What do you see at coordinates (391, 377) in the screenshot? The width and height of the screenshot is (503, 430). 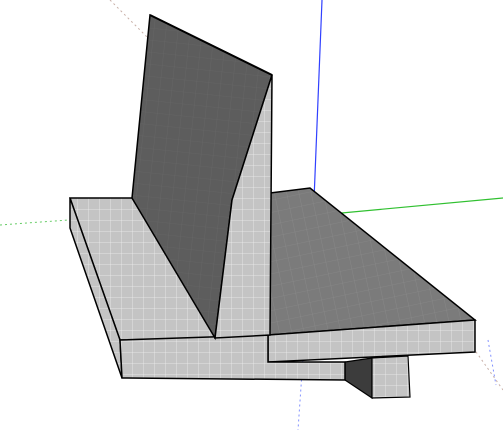 I see `stem-front-face` at bounding box center [391, 377].